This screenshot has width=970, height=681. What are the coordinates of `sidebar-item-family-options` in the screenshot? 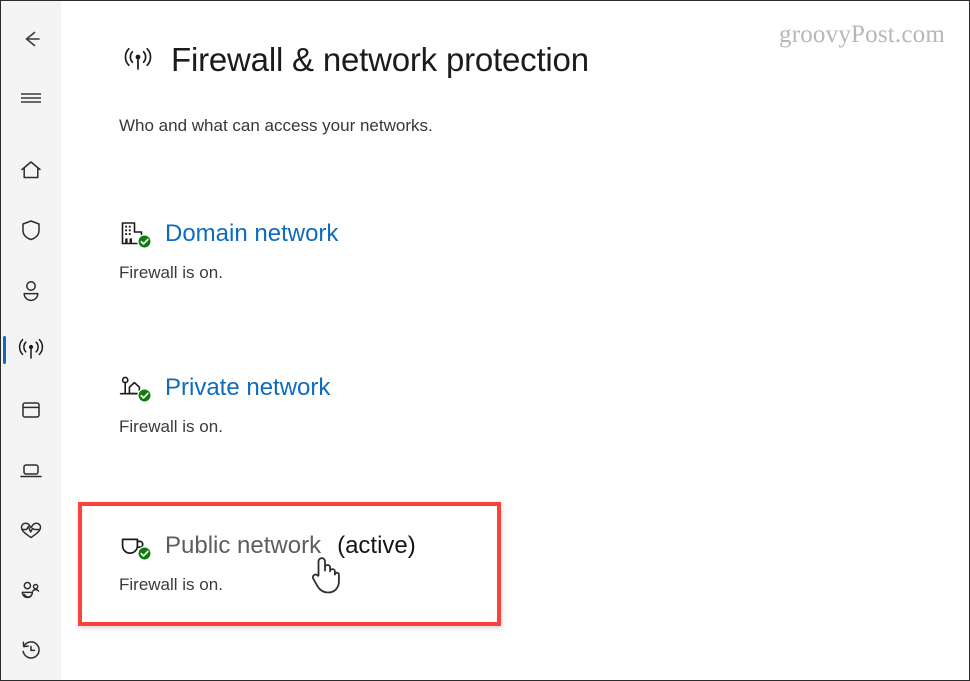 It's located at (31, 590).